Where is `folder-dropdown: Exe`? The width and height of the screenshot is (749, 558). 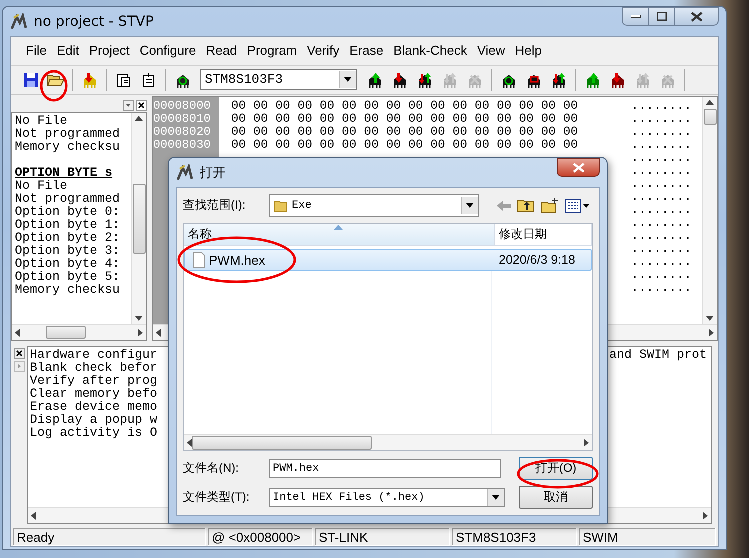
folder-dropdown: Exe is located at coordinates (374, 205).